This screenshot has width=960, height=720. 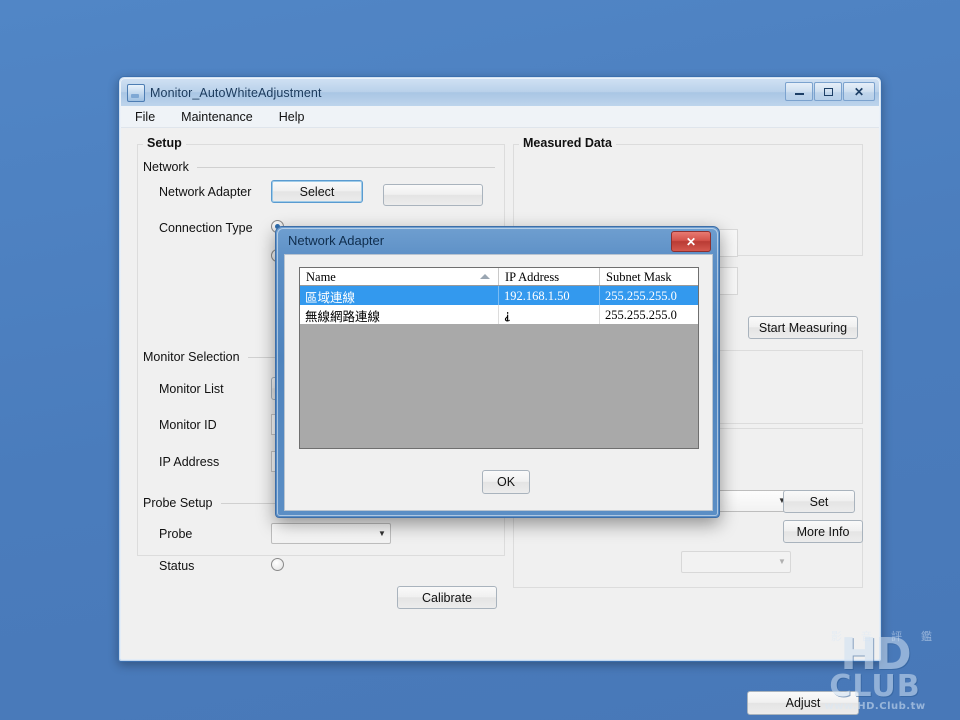 I want to click on start-measuring-button: Start Measuring, so click(x=803, y=327).